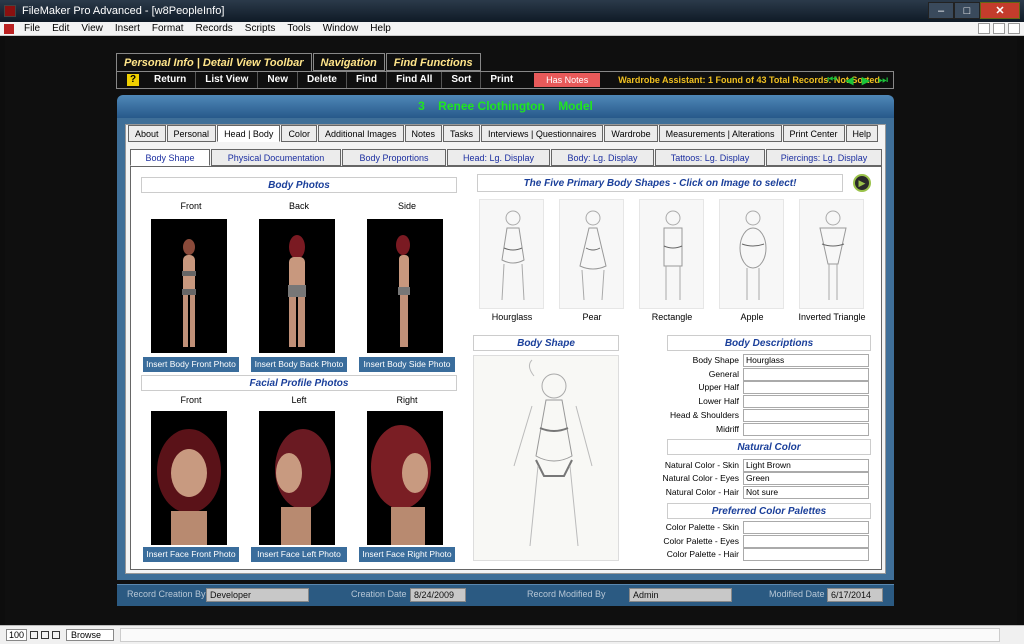 This screenshot has height=644, width=1024. Describe the element at coordinates (806, 429) in the screenshot. I see `midriff-field` at that location.